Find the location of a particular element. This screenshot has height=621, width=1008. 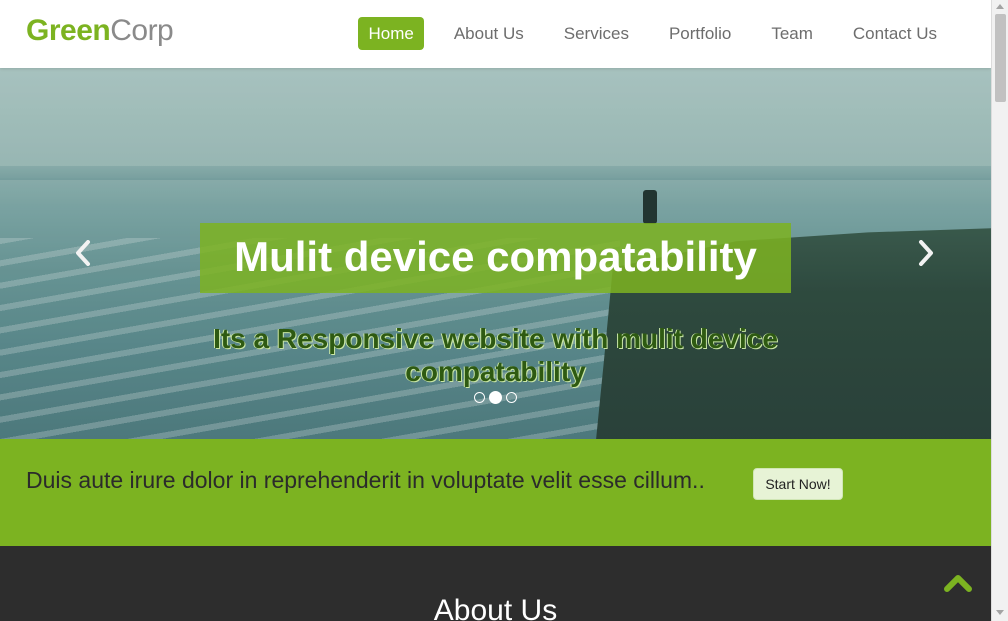

carousel-indicators is located at coordinates (495, 397).